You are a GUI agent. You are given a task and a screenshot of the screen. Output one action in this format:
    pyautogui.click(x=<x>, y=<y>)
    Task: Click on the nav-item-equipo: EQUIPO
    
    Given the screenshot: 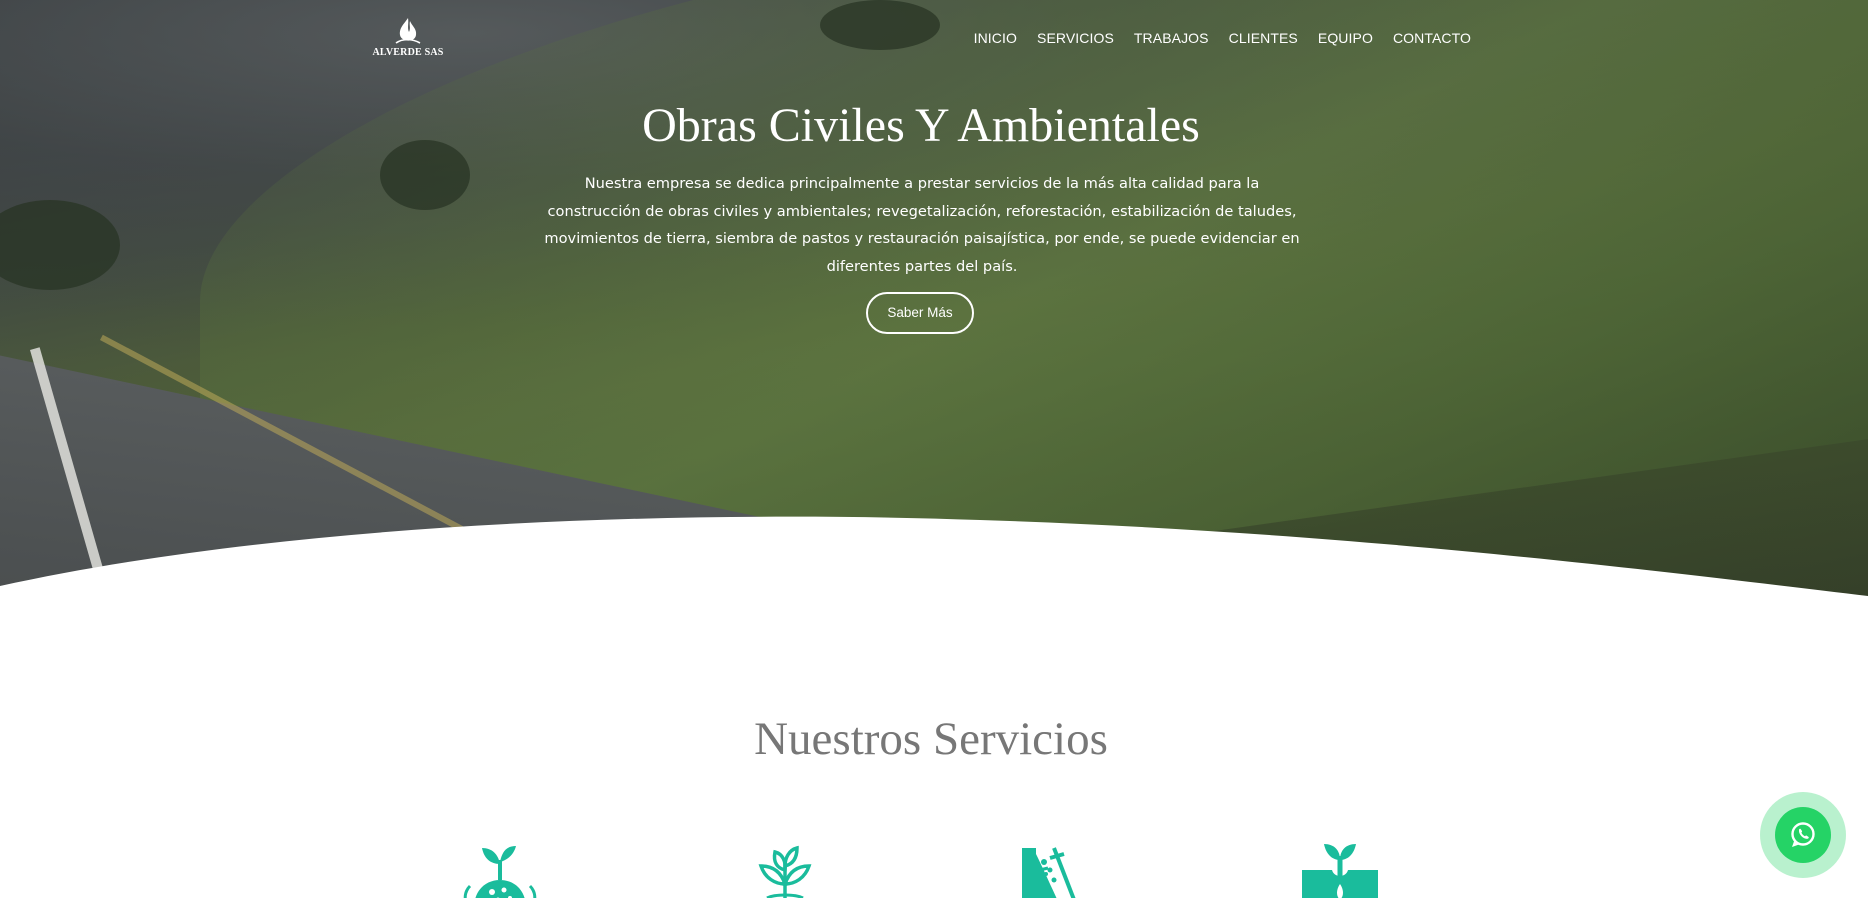 What is the action you would take?
    pyautogui.click(x=1345, y=38)
    